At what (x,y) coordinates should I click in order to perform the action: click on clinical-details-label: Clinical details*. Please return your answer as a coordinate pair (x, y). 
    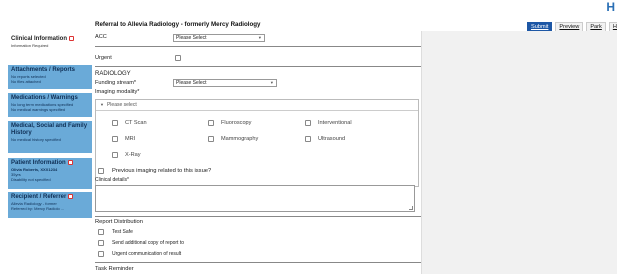
    Looking at the image, I should click on (112, 180).